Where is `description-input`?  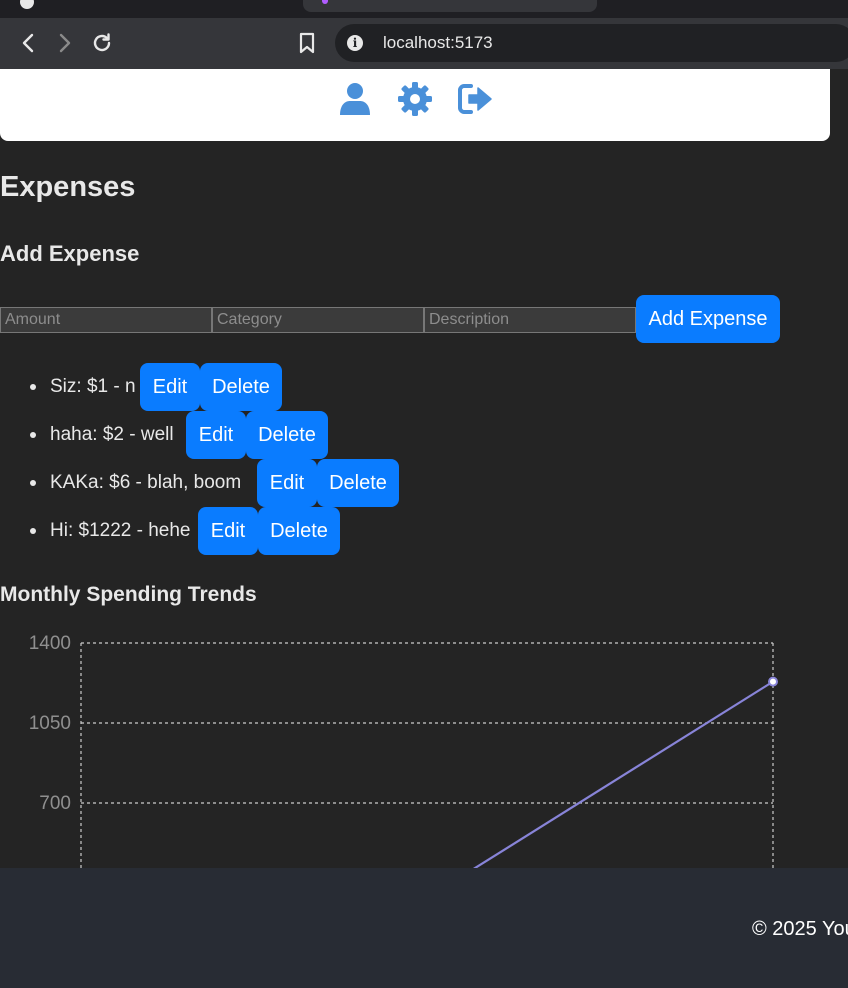 description-input is located at coordinates (530, 320).